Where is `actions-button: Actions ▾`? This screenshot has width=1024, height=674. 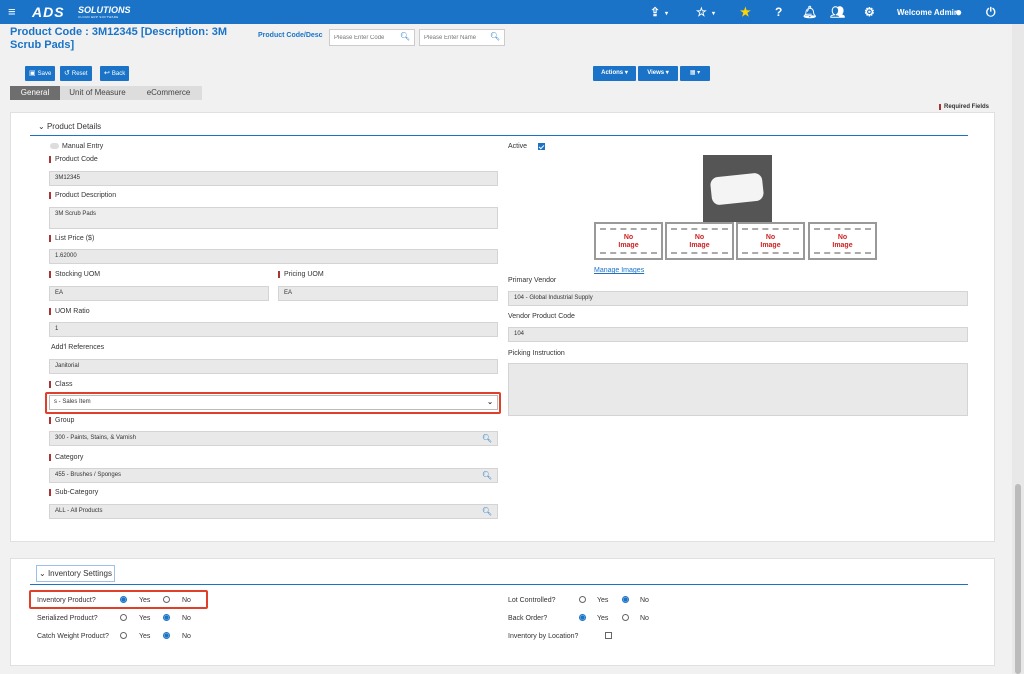 actions-button: Actions ▾ is located at coordinates (614, 73).